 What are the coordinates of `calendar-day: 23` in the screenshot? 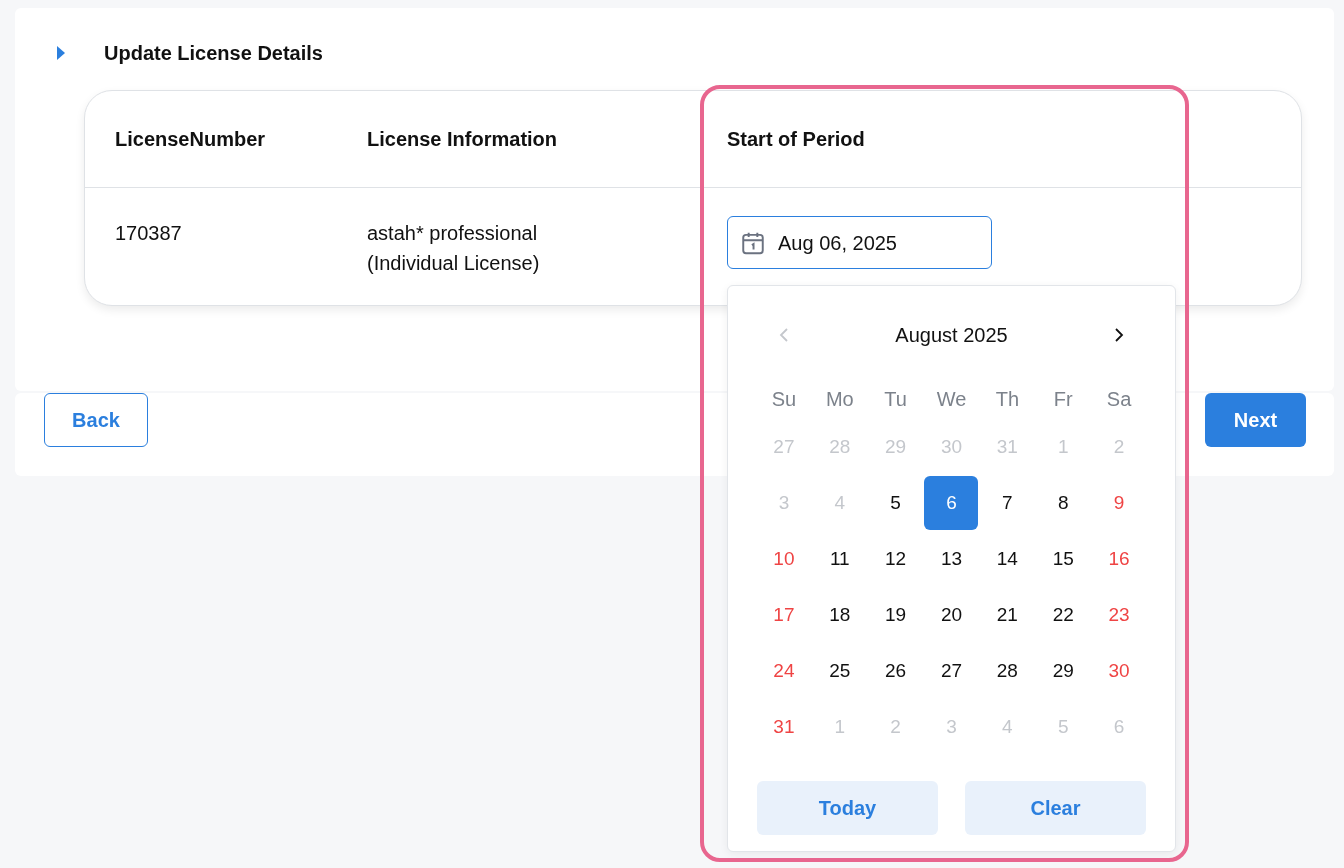 It's located at (1119, 615).